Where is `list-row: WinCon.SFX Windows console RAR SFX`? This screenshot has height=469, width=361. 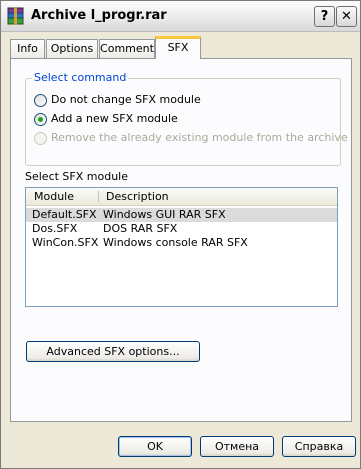
list-row: WinCon.SFX Windows console RAR SFX is located at coordinates (181, 243).